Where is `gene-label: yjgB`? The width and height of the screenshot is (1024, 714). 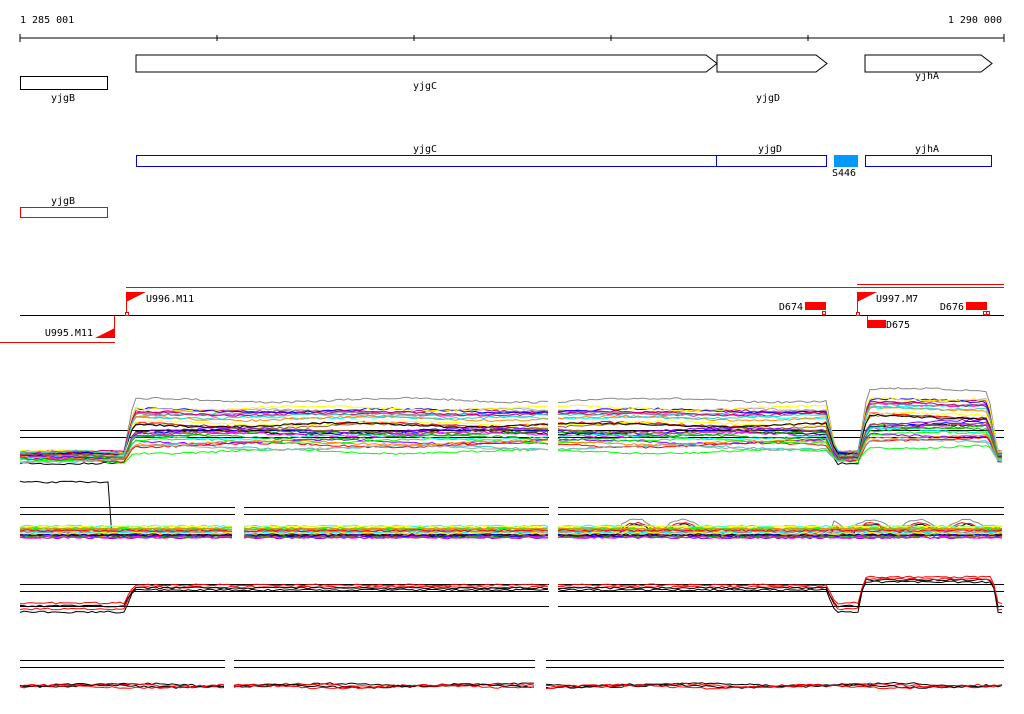 gene-label: yjgB is located at coordinates (63, 98).